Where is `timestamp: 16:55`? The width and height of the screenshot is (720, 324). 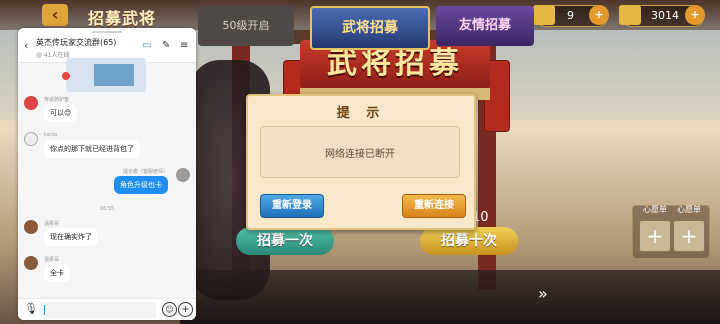 timestamp: 16:55 is located at coordinates (107, 209).